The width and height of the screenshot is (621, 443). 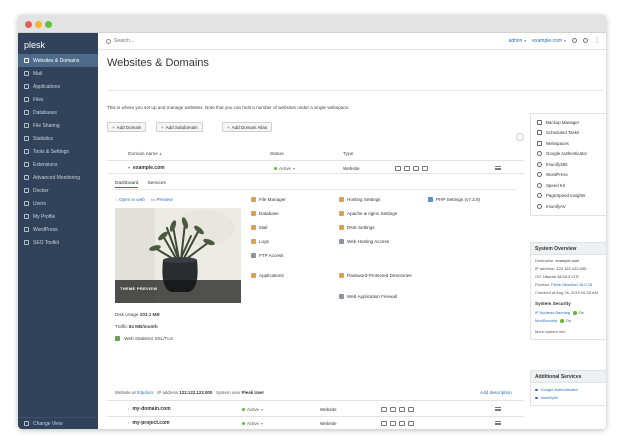 What do you see at coordinates (162, 200) in the screenshot?
I see `preview-link: ▭ Preview` at bounding box center [162, 200].